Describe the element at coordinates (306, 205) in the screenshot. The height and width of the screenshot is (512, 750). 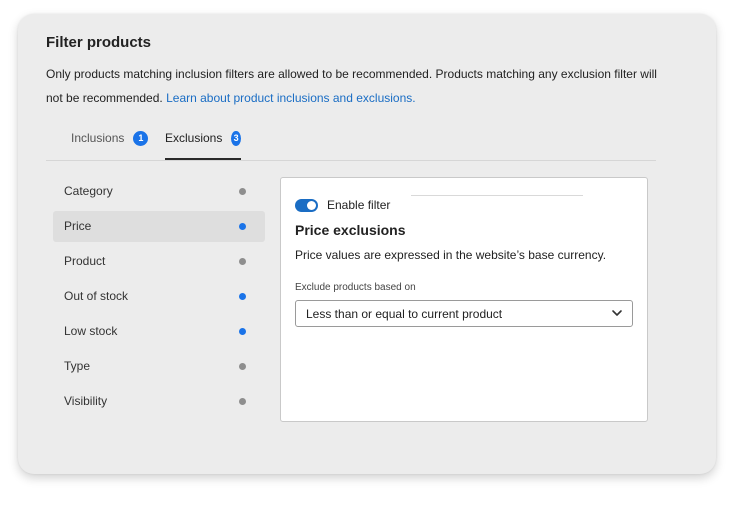
I see `enable-filter-toggle` at that location.